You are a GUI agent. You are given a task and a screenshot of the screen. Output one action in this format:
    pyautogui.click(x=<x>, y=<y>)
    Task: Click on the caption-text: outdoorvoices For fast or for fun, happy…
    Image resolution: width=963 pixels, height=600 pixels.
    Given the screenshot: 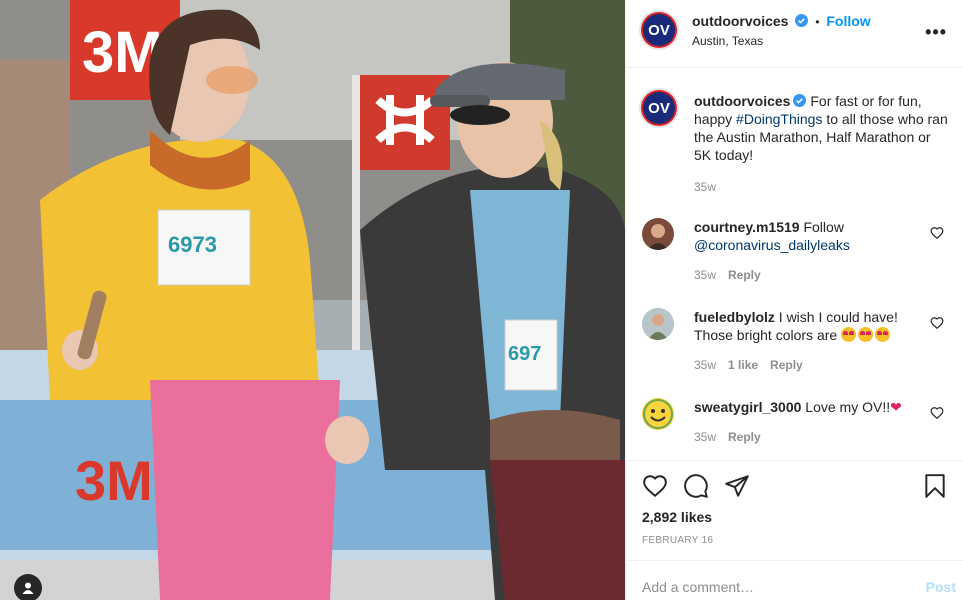 What is the action you would take?
    pyautogui.click(x=821, y=128)
    